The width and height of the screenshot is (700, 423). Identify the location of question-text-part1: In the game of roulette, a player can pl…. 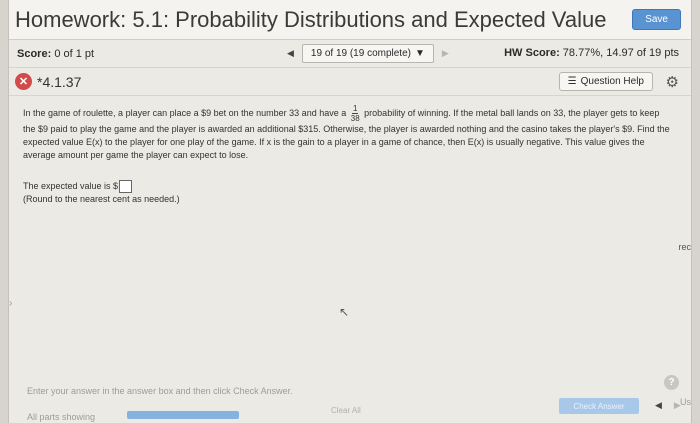
(185, 112).